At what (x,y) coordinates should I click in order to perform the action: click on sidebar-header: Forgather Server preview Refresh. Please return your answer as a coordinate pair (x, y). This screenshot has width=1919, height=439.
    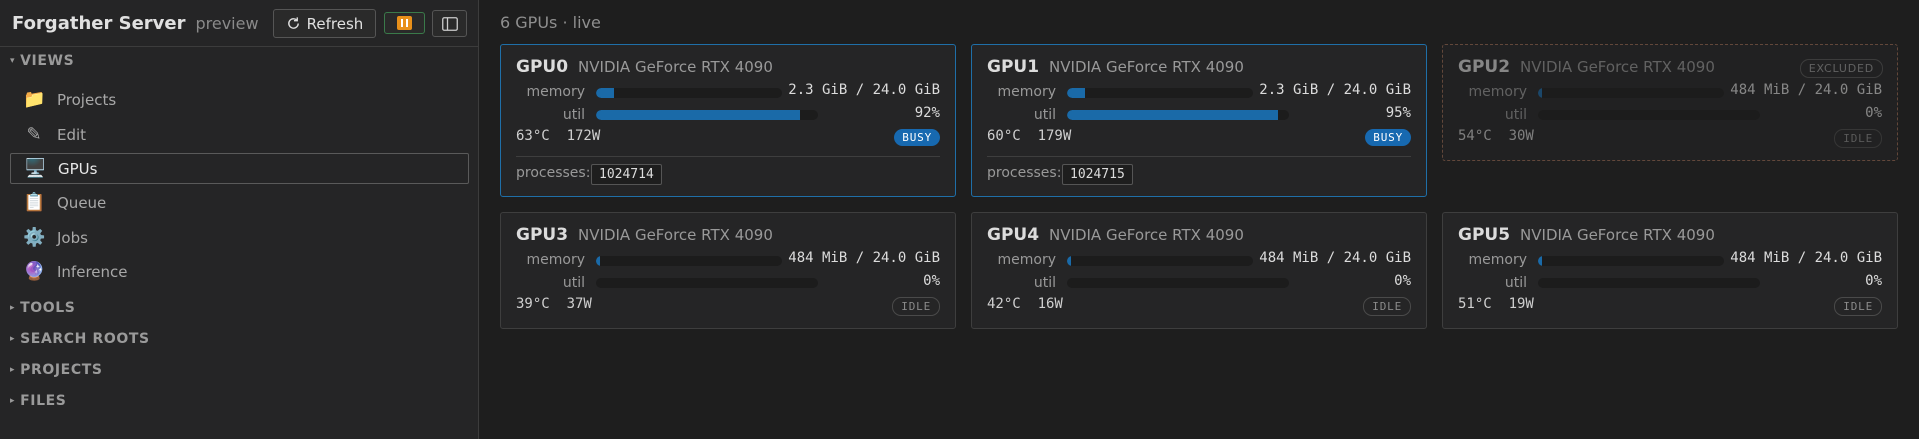
    Looking at the image, I should click on (239, 23).